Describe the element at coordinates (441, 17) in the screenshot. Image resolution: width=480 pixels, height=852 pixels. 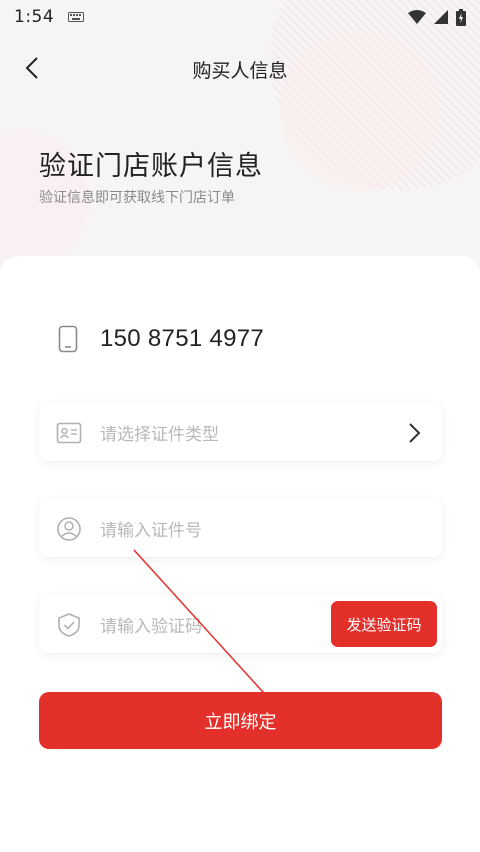
I see `signal-icon` at that location.